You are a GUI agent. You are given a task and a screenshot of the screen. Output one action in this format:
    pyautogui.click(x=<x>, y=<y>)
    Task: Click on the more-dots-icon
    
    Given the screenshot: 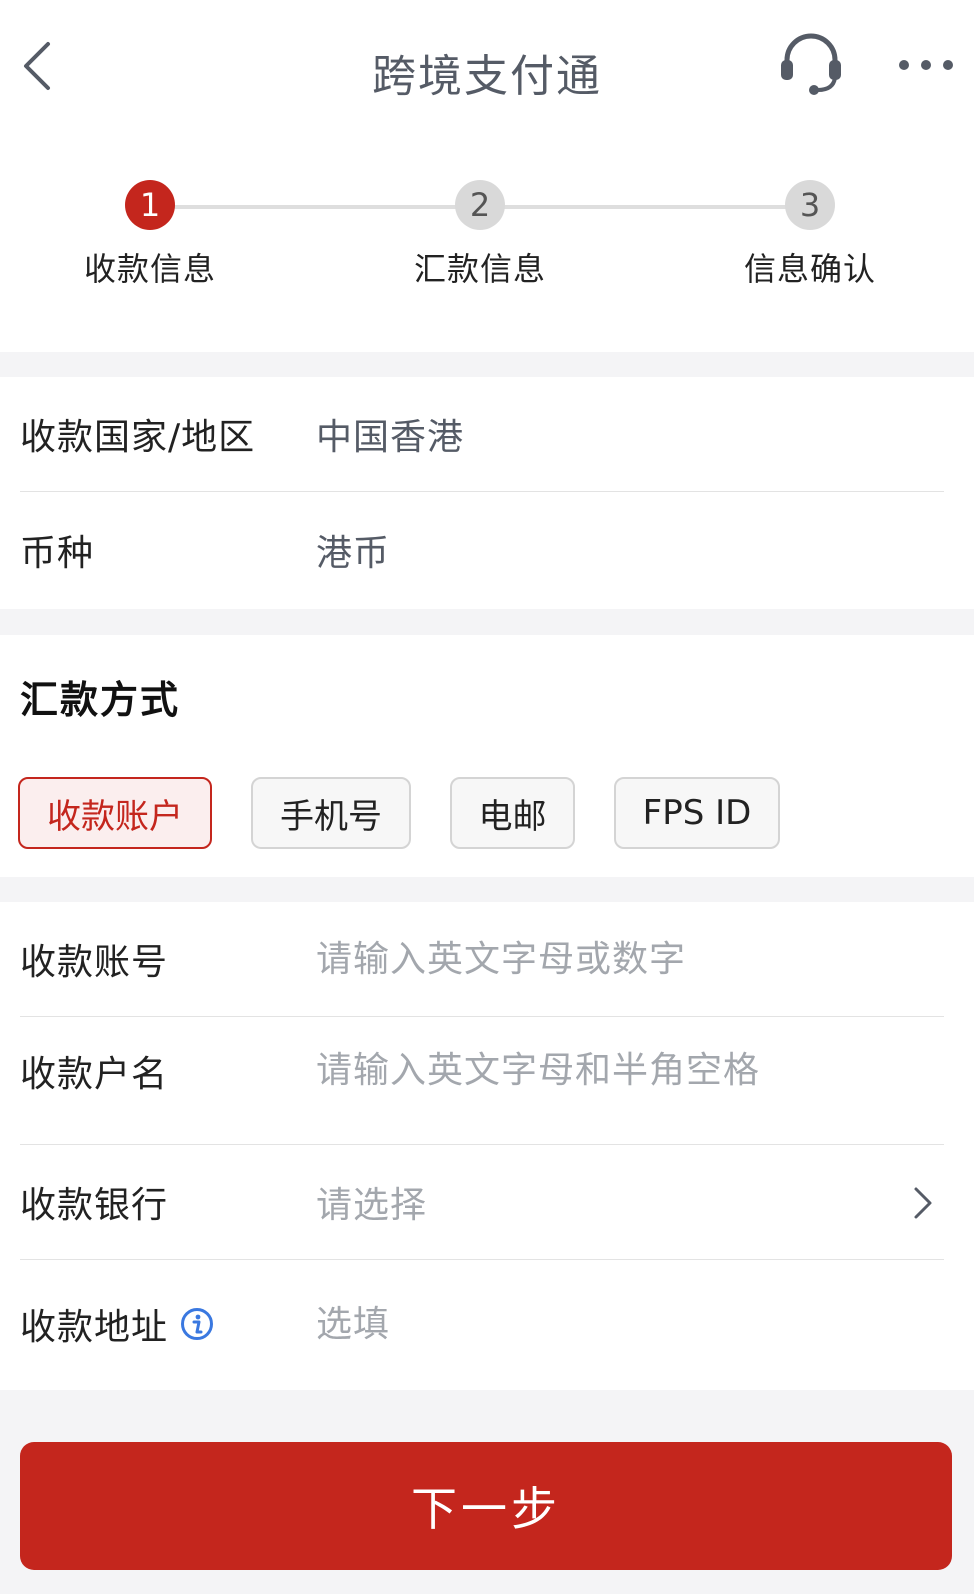 What is the action you would take?
    pyautogui.click(x=926, y=65)
    